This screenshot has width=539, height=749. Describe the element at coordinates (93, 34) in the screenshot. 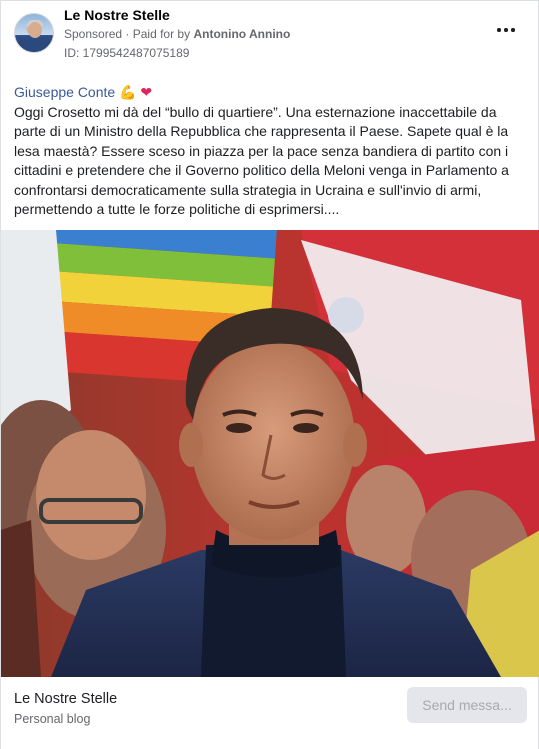

I see `sponsored-label: Sponsored` at that location.